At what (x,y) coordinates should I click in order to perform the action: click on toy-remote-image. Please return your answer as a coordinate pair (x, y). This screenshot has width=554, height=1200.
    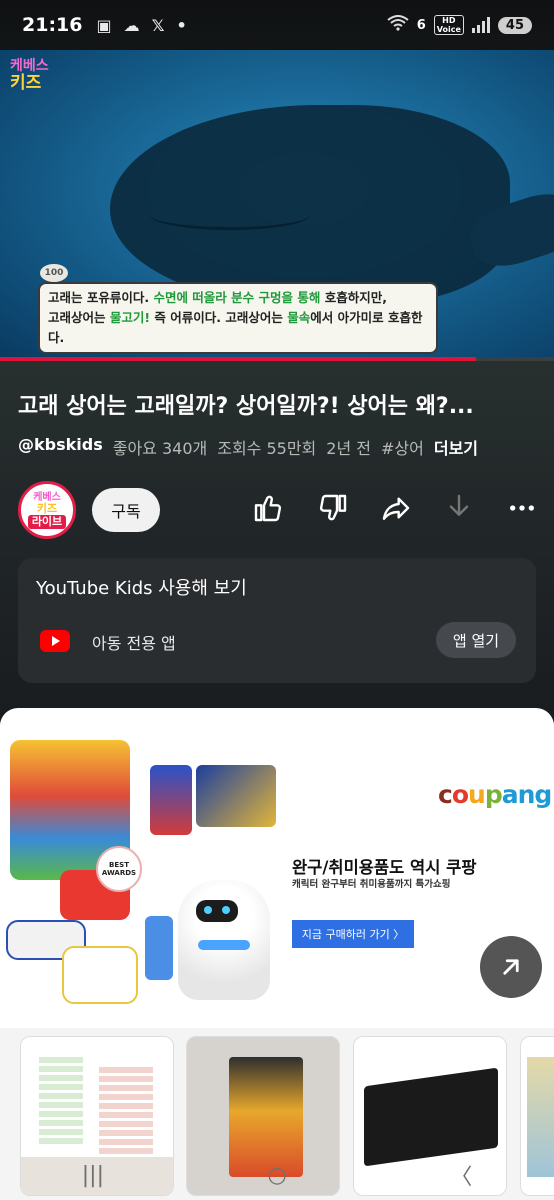
    Looking at the image, I should click on (159, 948).